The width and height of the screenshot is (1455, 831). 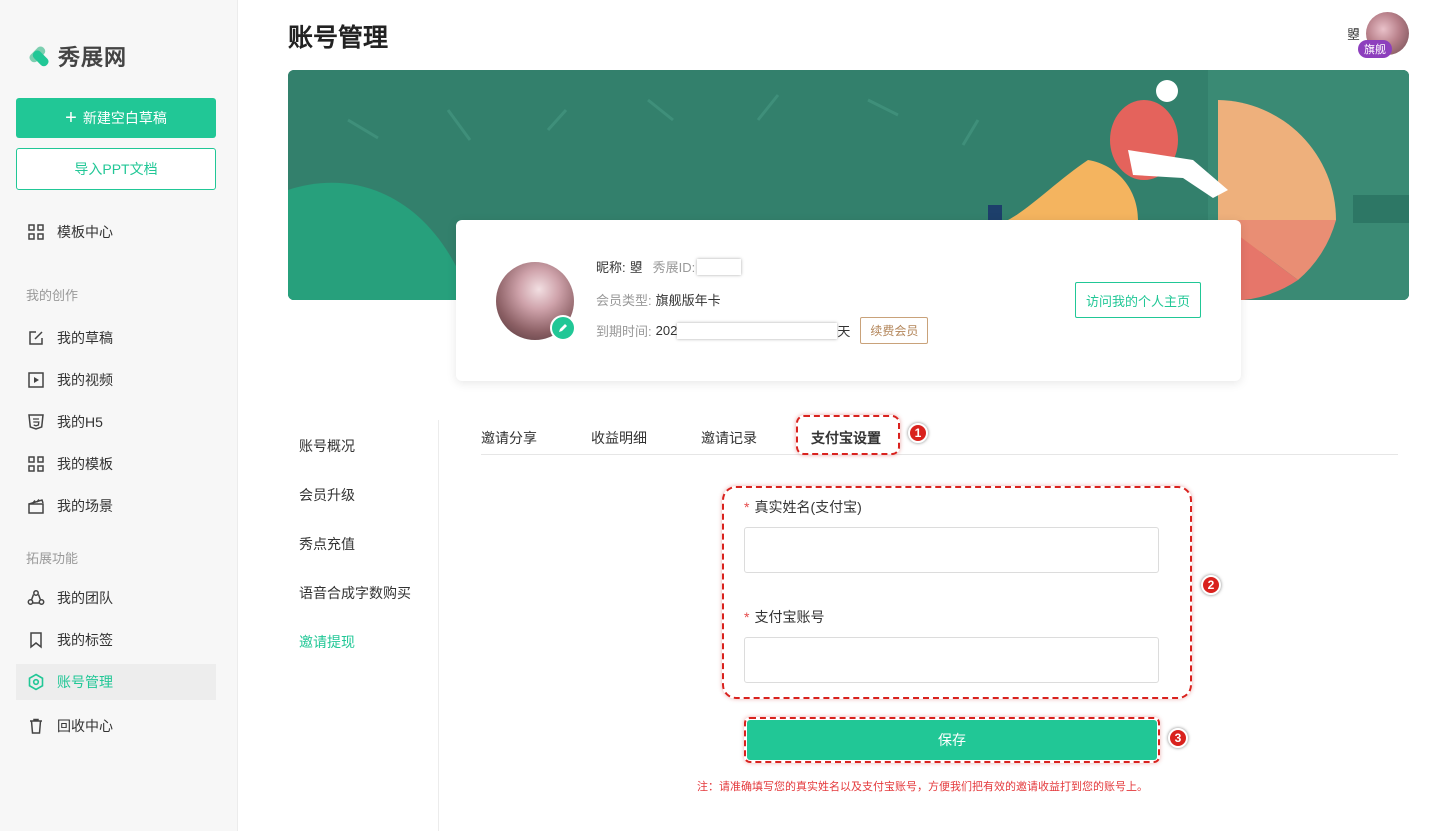 What do you see at coordinates (85, 682) in the screenshot?
I see `sidebar-item-label: 账号管理` at bounding box center [85, 682].